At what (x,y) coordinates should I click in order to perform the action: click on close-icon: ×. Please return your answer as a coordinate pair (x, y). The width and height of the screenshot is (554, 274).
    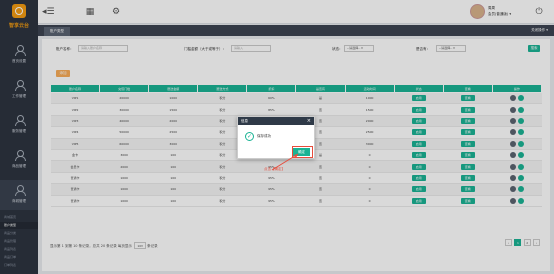
    Looking at the image, I should click on (309, 121).